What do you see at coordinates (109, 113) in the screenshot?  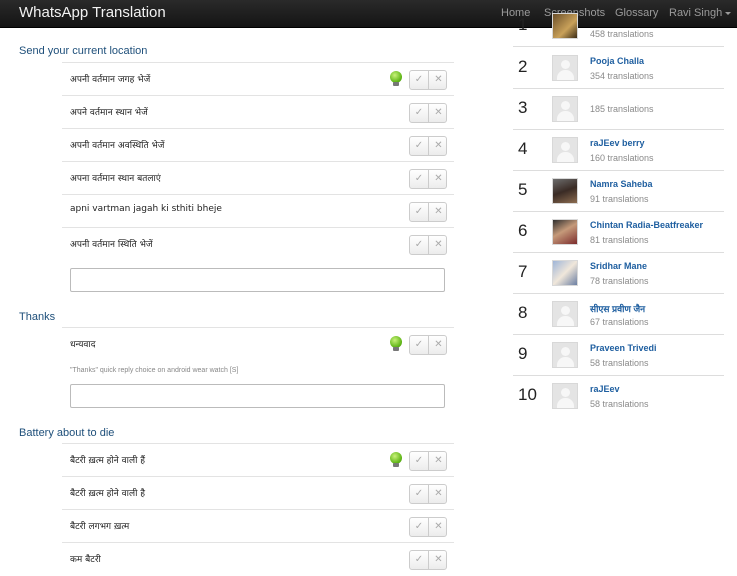 I see `translation-text: अपने वर्तमान स्थान भेजें` at bounding box center [109, 113].